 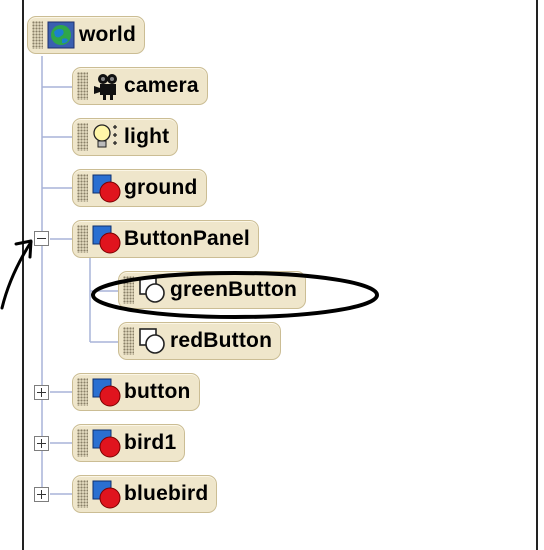 I want to click on expand-toggle-button, so click(x=41, y=392).